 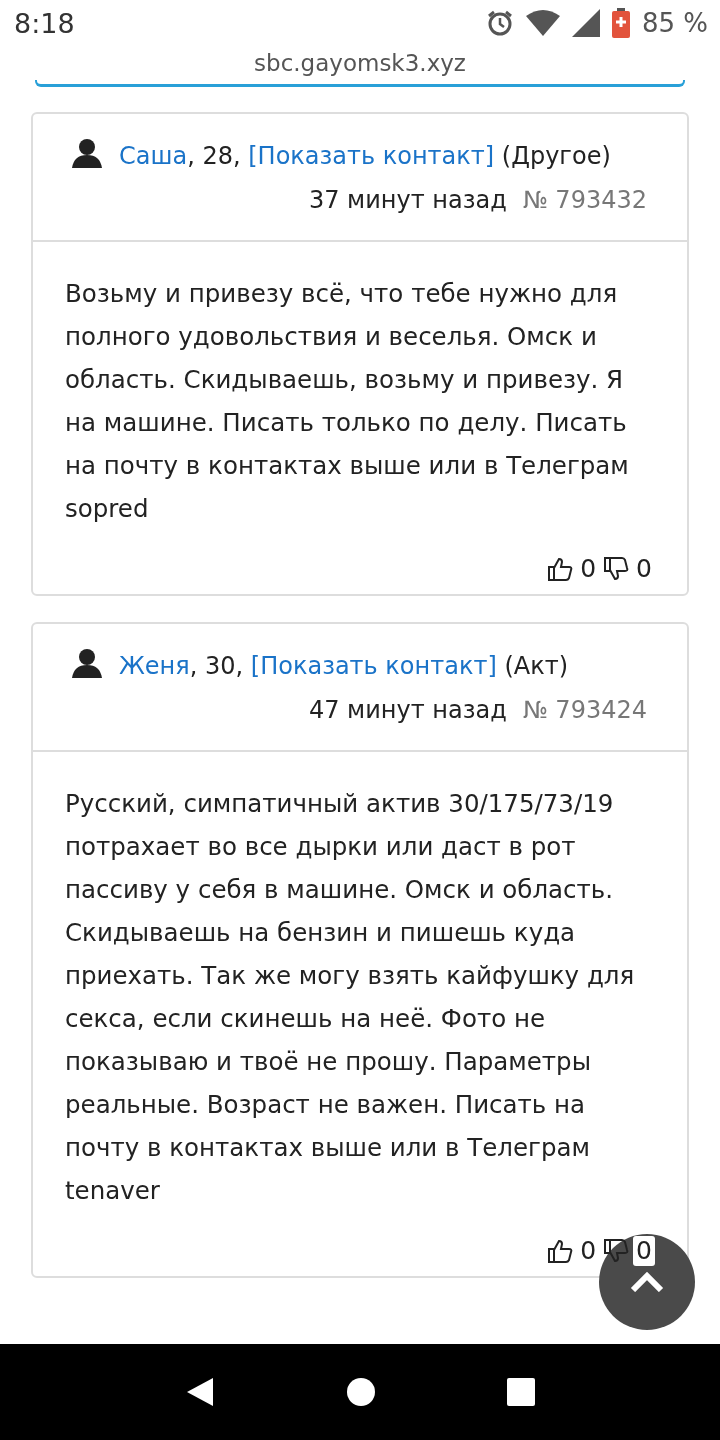 I want to click on recents-icon, so click(x=520, y=1392).